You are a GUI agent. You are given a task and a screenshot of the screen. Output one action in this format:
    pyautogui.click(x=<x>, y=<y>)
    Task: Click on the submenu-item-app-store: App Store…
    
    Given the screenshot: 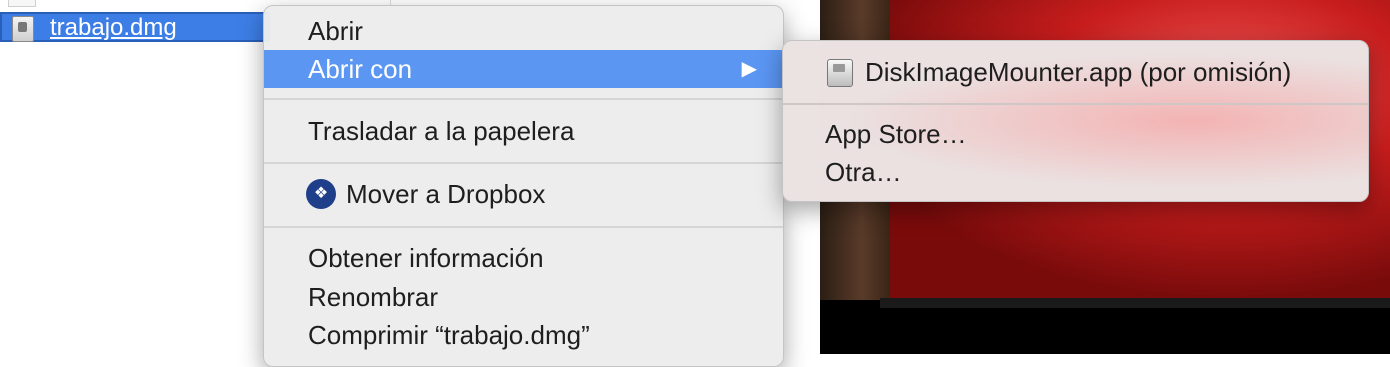 What is the action you would take?
    pyautogui.click(x=1075, y=134)
    